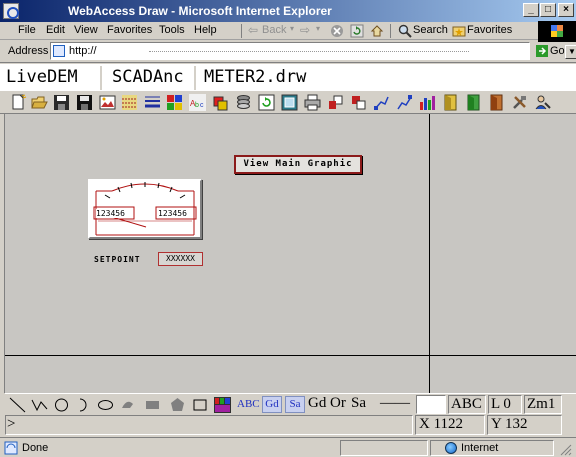 The height and width of the screenshot is (457, 576). Describe the element at coordinates (358, 102) in the screenshot. I see `send-backward-icon` at that location.